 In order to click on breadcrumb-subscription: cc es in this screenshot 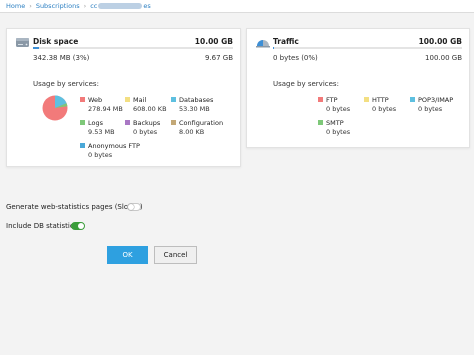, I will do `click(120, 6)`.